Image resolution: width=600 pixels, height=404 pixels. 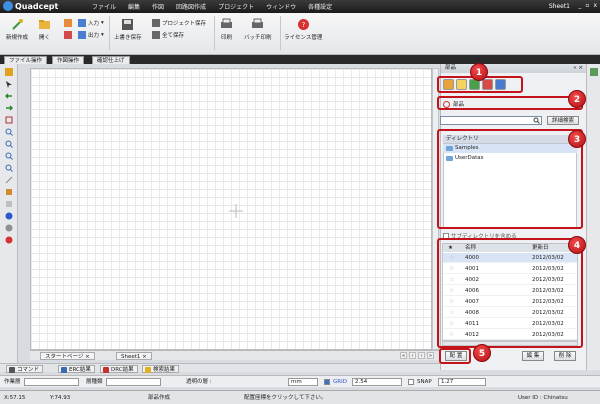 What do you see at coordinates (9, 168) in the screenshot?
I see `zoom-all-icon` at bounding box center [9, 168].